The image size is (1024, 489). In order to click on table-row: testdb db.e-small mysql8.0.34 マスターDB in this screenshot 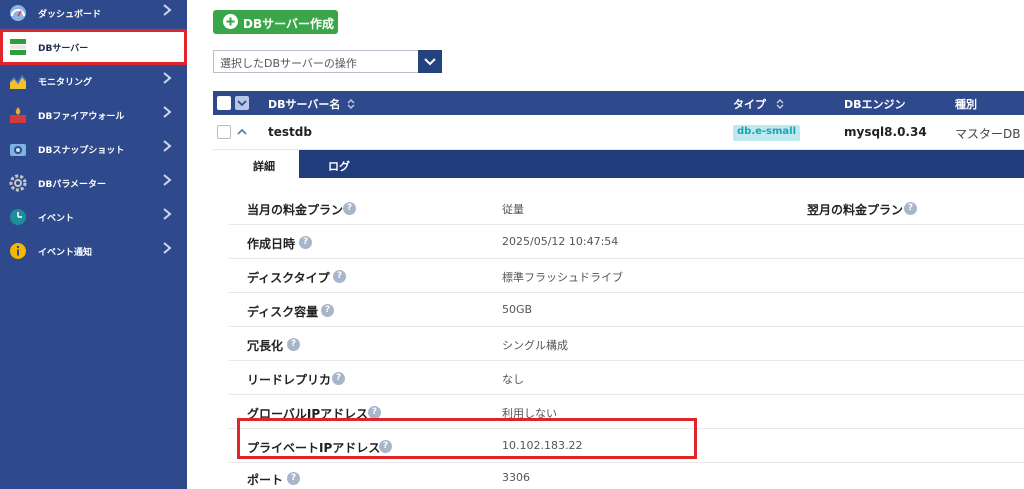, I will do `click(618, 132)`.